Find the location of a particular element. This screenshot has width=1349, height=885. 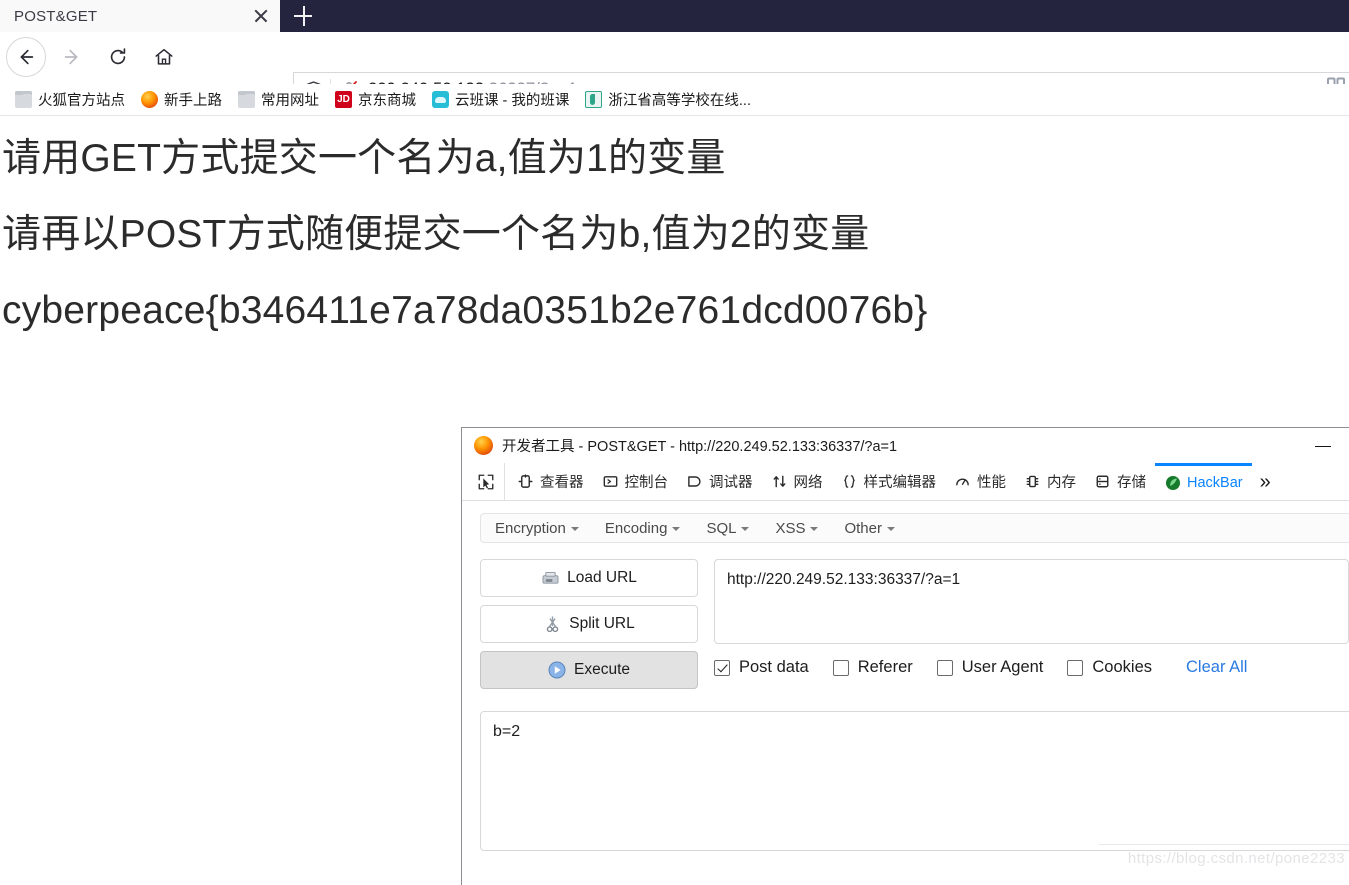

tab-label: 内存 is located at coordinates (1061, 483).